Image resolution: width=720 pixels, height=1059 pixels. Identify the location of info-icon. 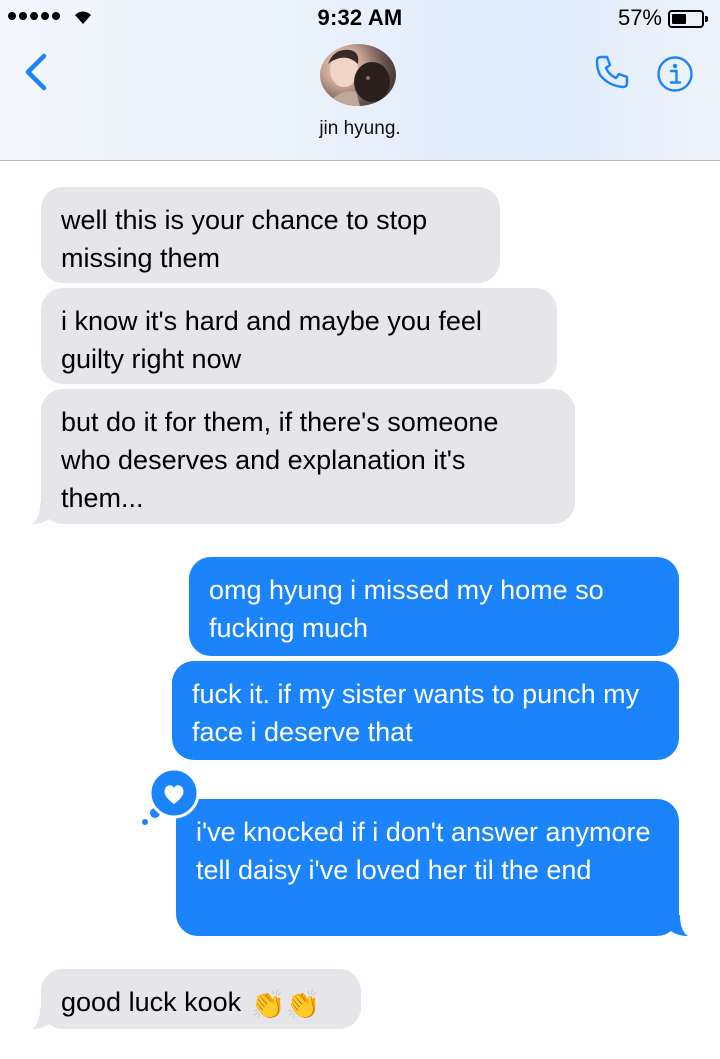
(675, 74).